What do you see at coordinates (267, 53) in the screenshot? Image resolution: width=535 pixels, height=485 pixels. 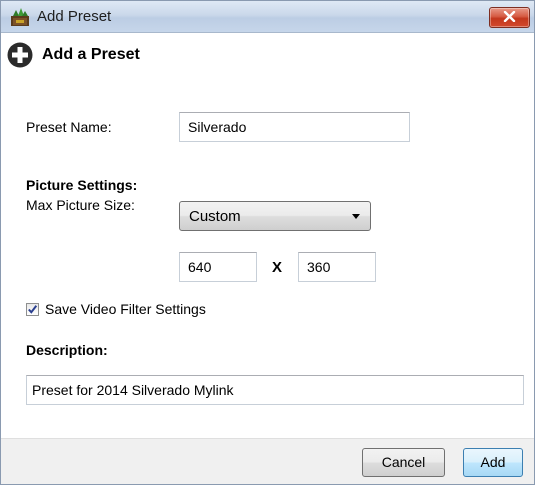 I see `dialog-header: Add a Preset` at bounding box center [267, 53].